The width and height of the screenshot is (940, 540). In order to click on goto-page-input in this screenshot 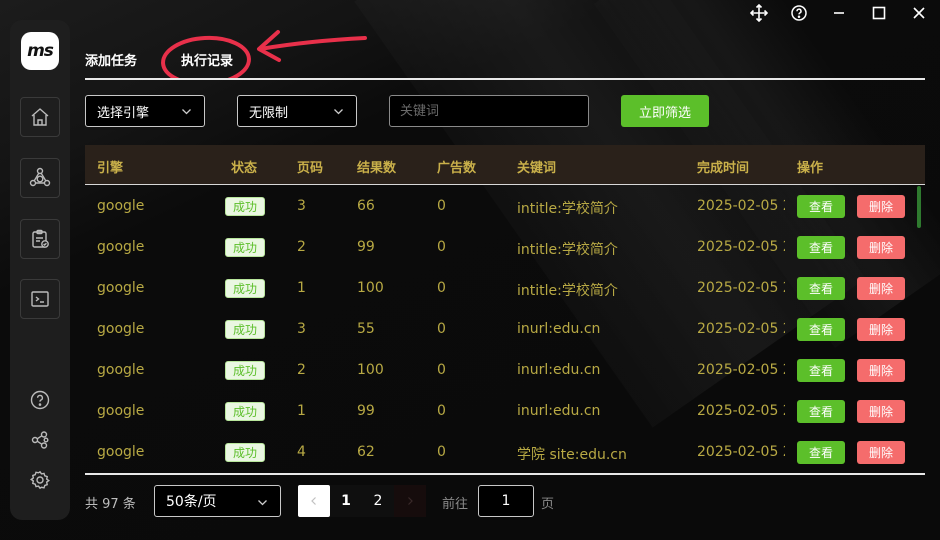, I will do `click(506, 501)`.